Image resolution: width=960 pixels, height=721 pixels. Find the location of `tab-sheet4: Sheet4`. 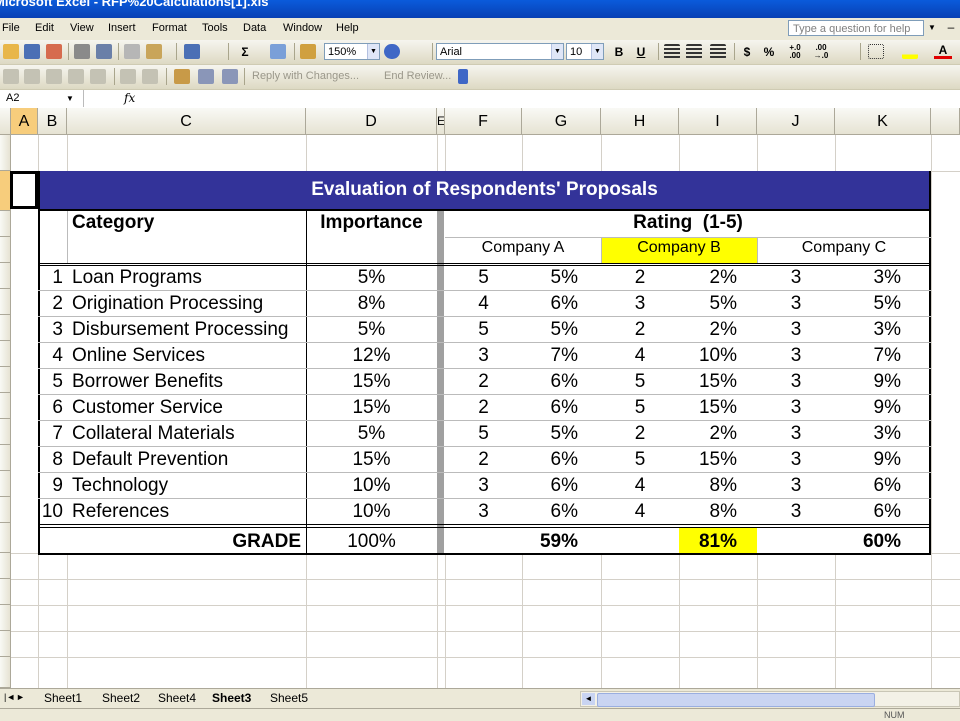

tab-sheet4: Sheet4 is located at coordinates (177, 698).